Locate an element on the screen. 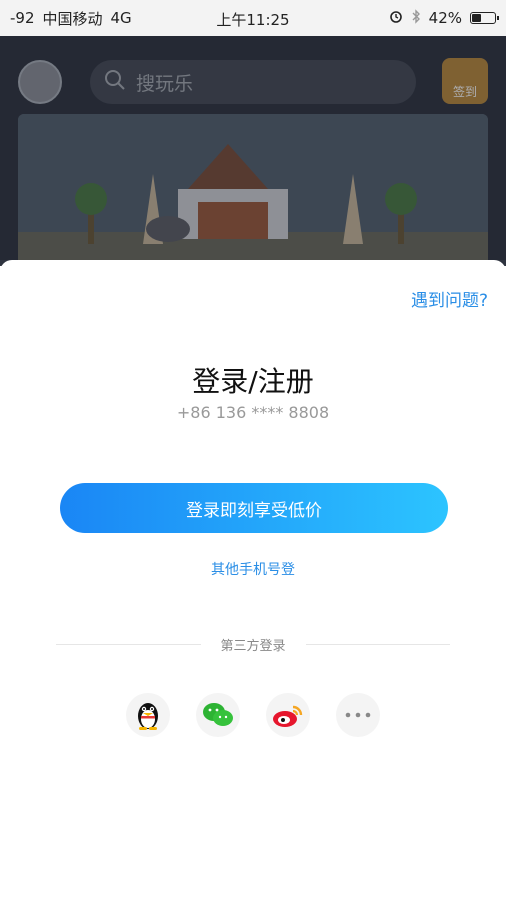  phone-number: +86 136 **** 8808 is located at coordinates (253, 412).